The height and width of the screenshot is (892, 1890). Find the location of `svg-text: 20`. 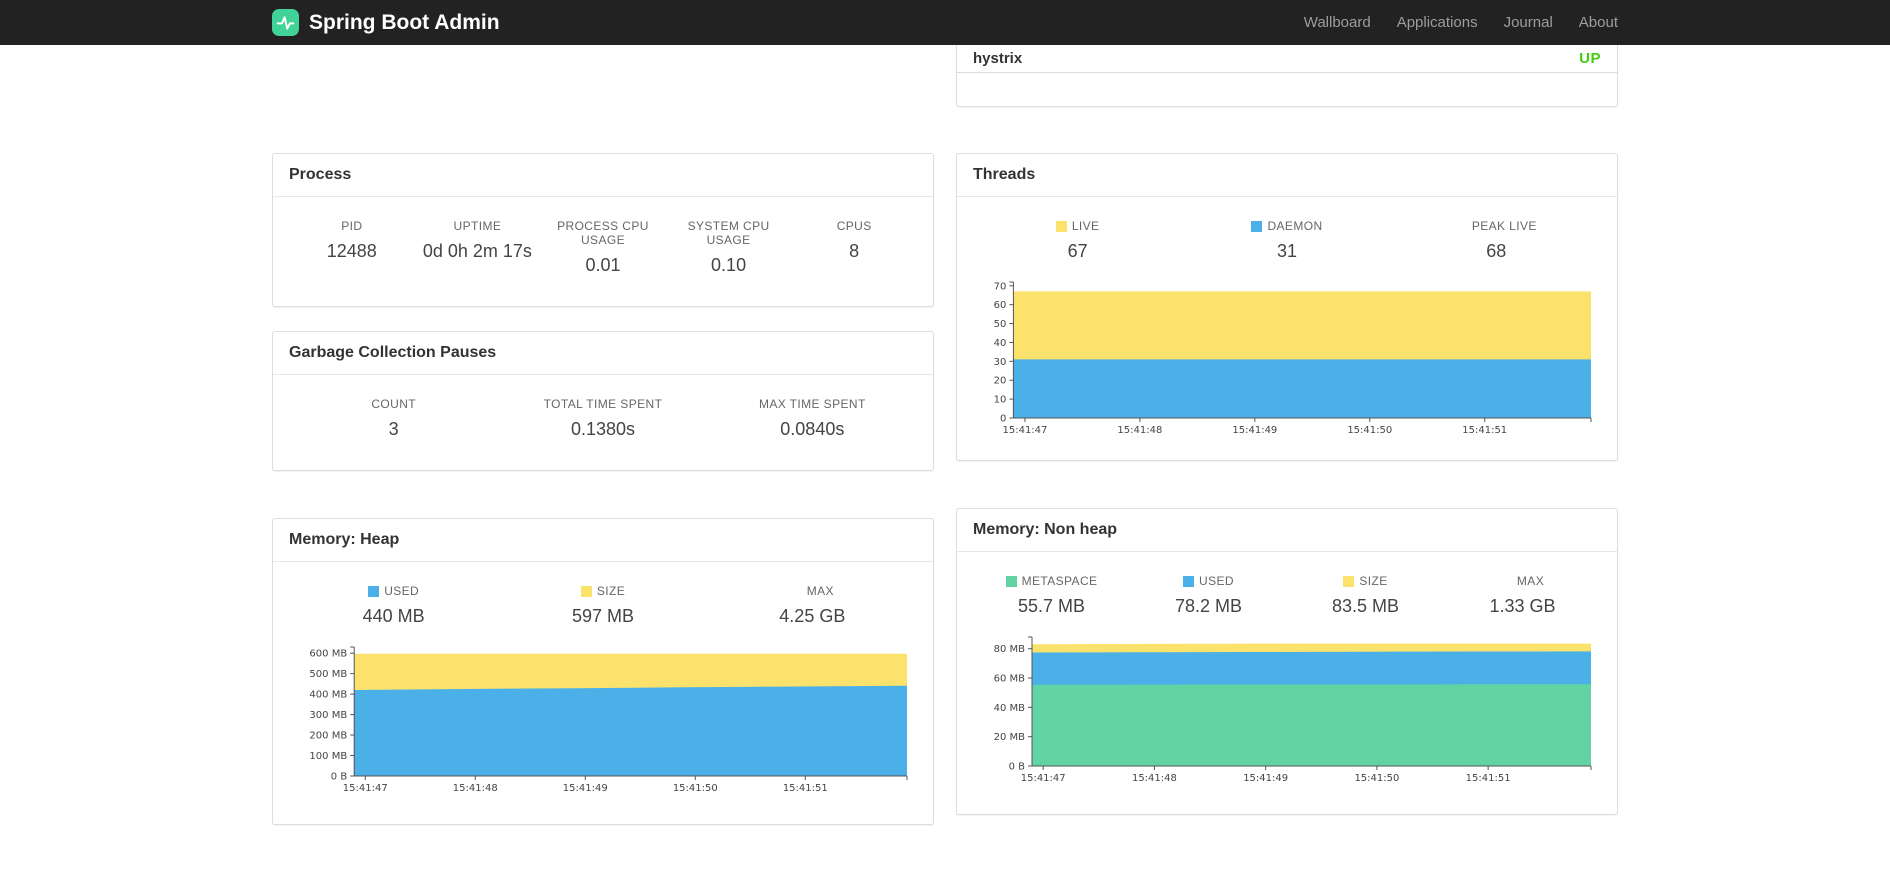

svg-text: 20 is located at coordinates (1000, 381).